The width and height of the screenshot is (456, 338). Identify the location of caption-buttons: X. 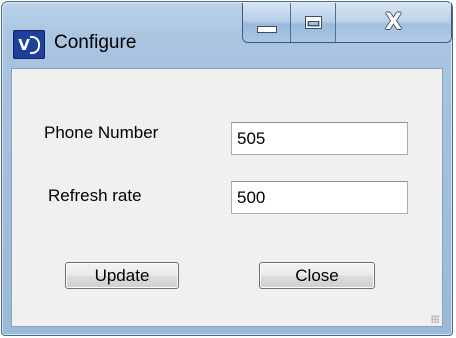
(347, 23).